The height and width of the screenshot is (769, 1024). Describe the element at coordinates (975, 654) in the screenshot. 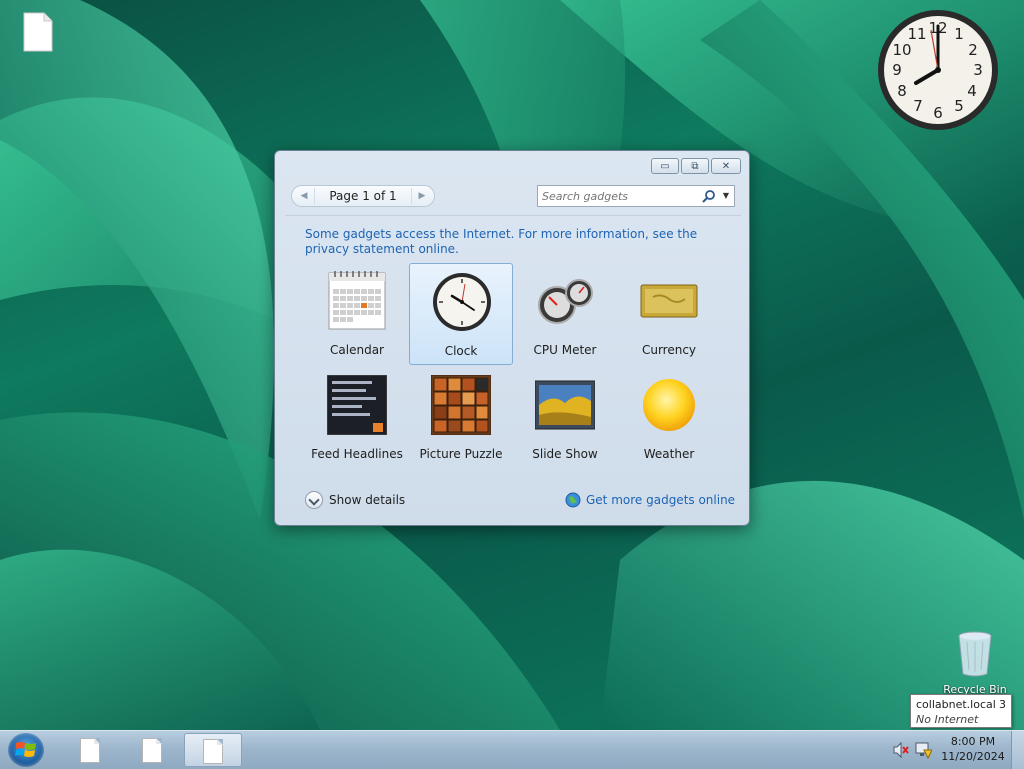

I see `recycle-bin-icon` at that location.